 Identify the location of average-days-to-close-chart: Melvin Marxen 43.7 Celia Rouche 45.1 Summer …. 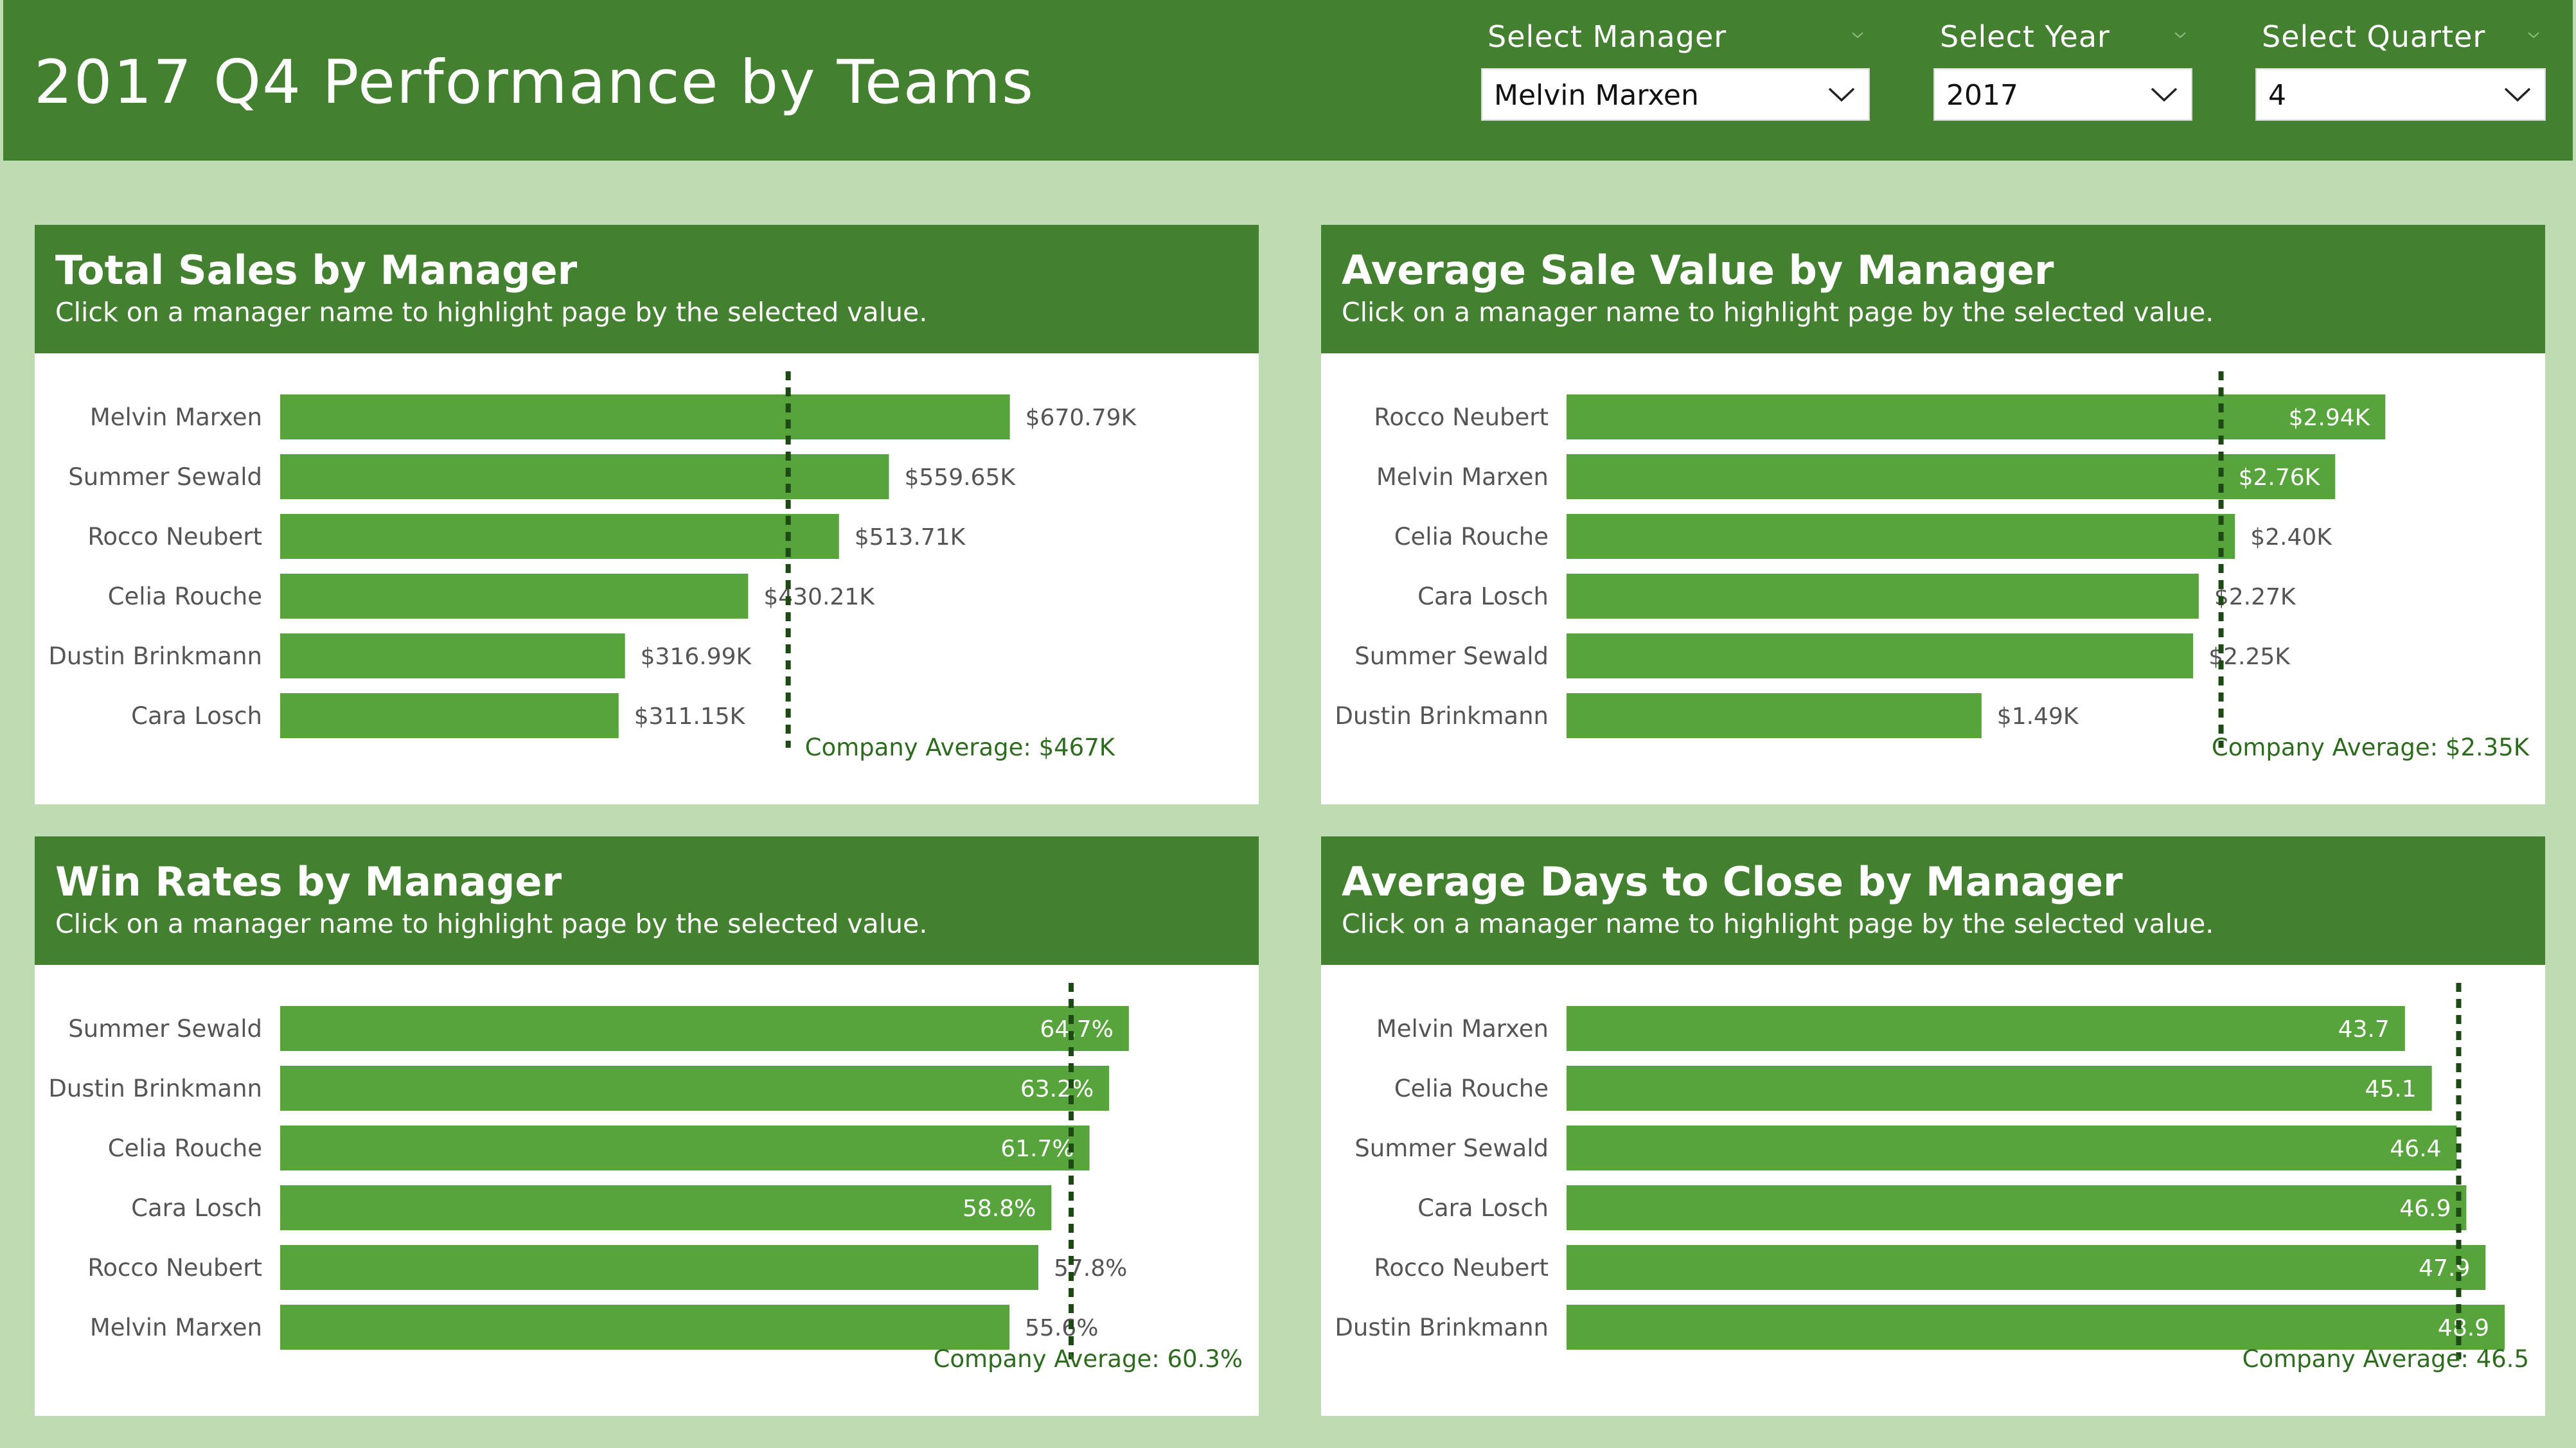
(1932, 1178).